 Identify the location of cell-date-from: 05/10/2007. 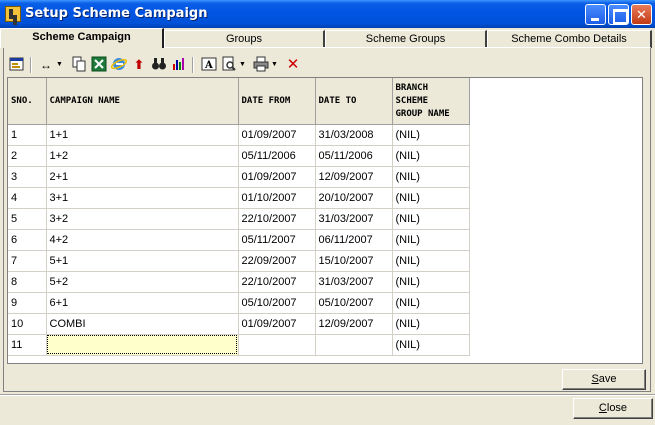
(277, 303).